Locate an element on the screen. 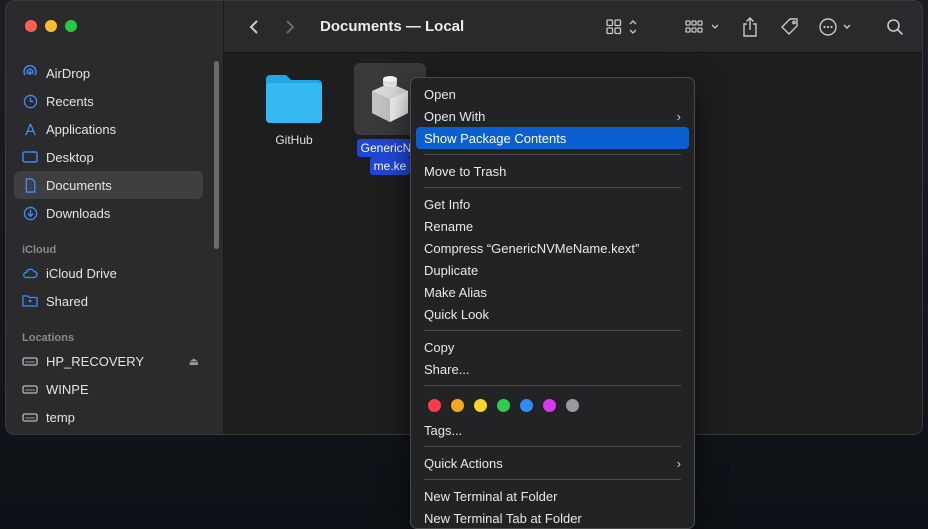  sidebar-item-applications: Applications is located at coordinates (108, 129).